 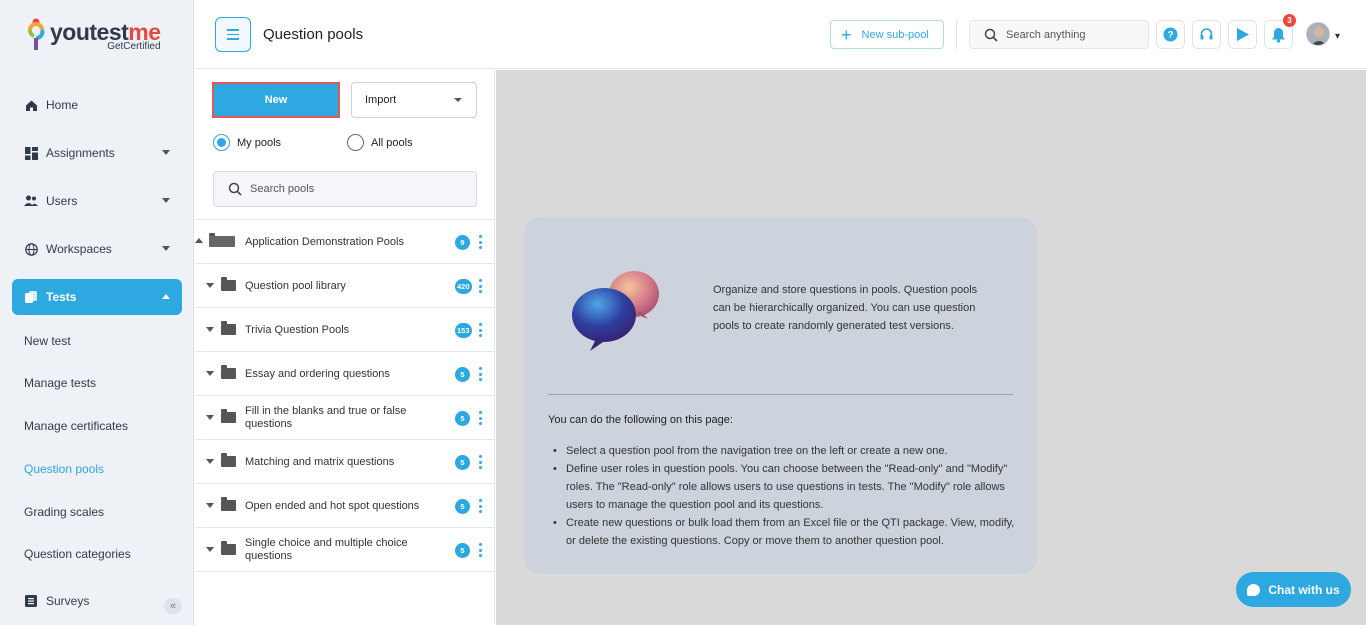 I want to click on pool-row: Question pool library 420, so click(x=345, y=286).